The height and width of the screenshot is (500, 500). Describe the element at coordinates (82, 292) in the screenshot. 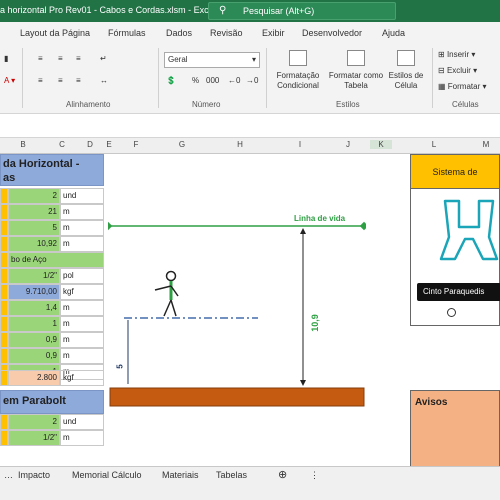

I see `table-cell-unit: kgf` at that location.